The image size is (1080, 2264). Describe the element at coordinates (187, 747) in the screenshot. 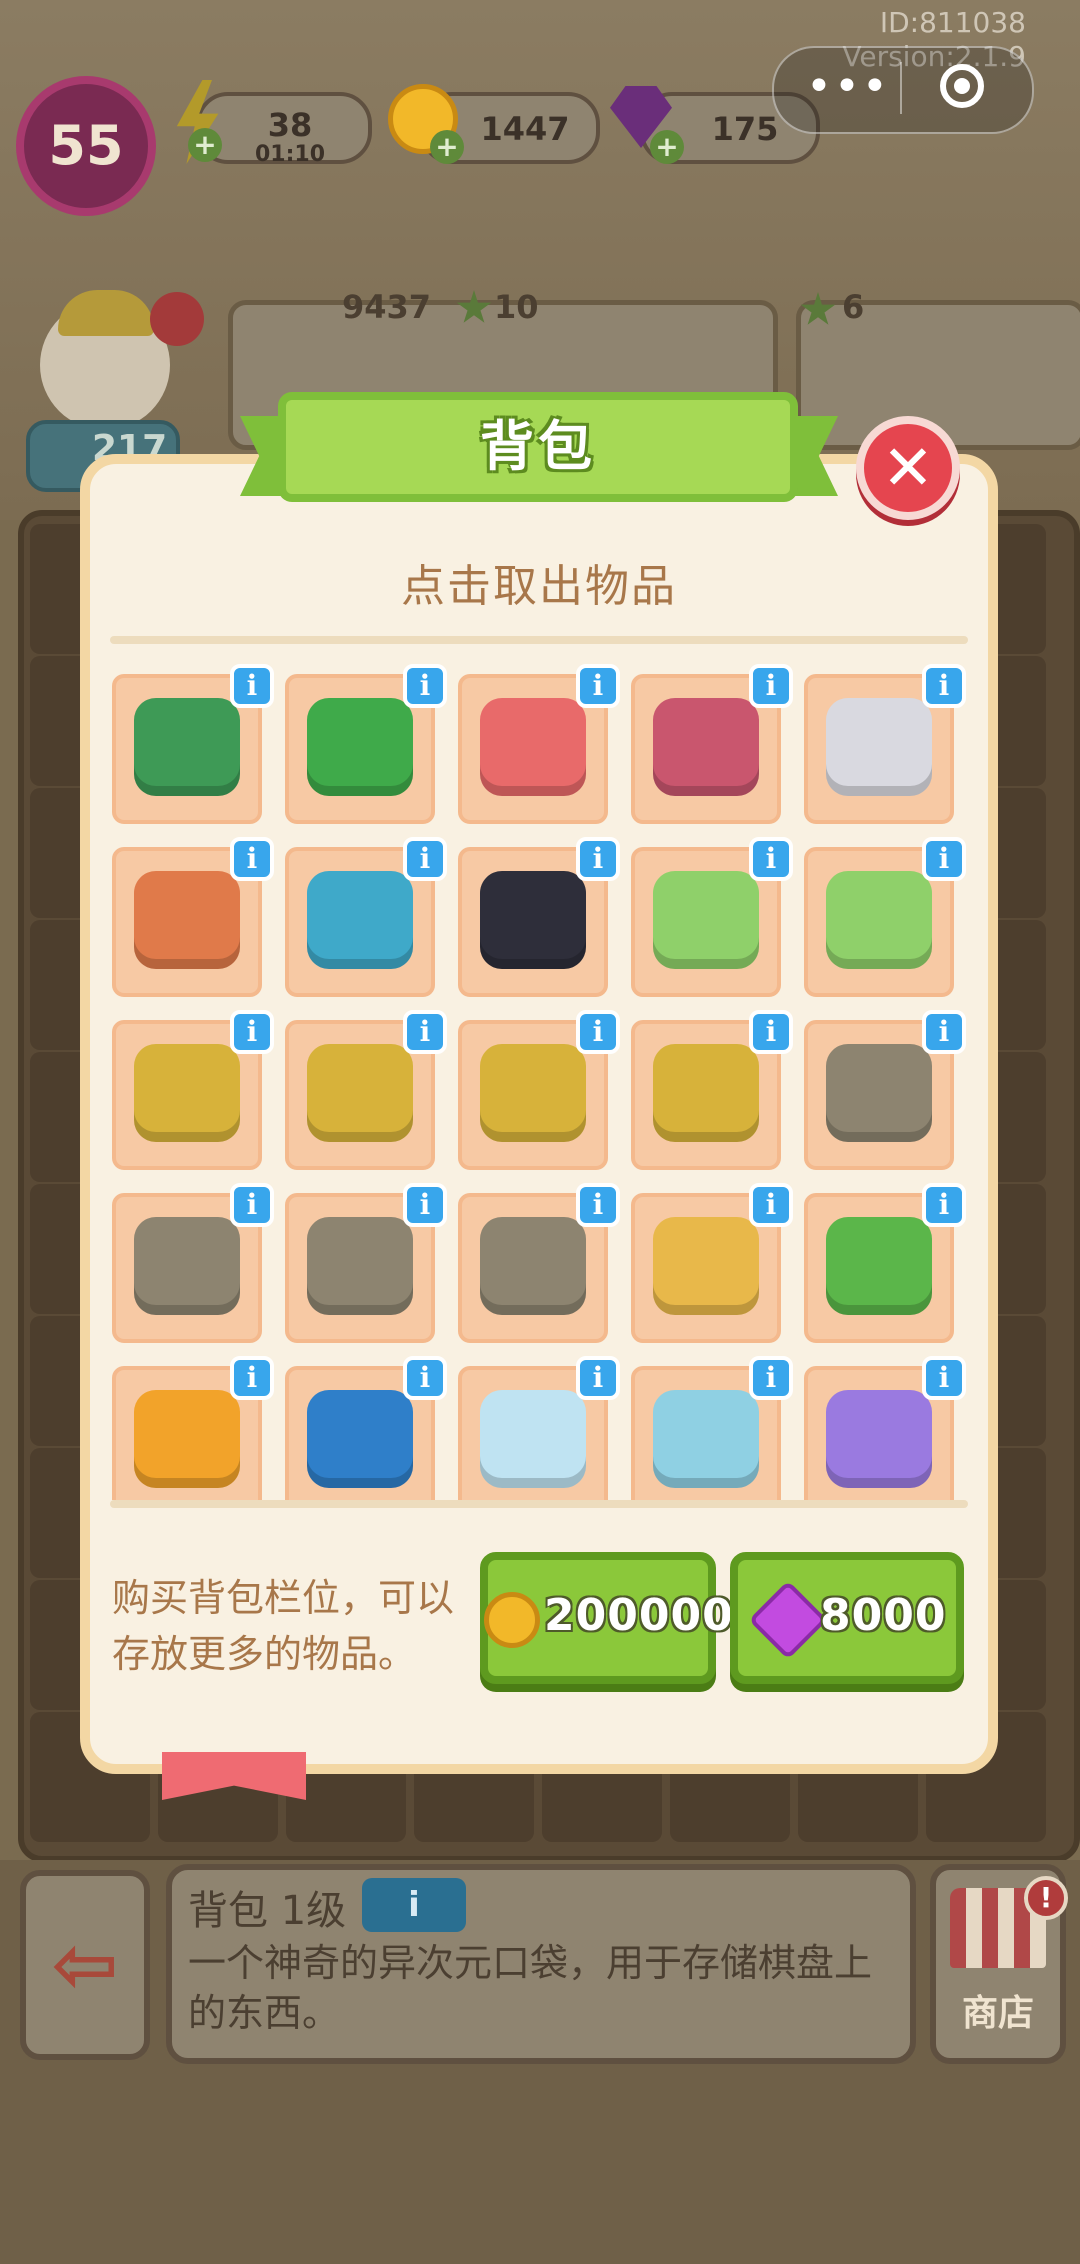

I see `green-chest-icon` at that location.